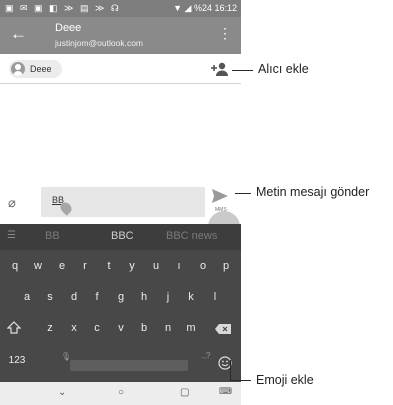 Image resolution: width=393 pixels, height=405 pixels. What do you see at coordinates (74, 328) in the screenshot?
I see `key-x: x` at bounding box center [74, 328].